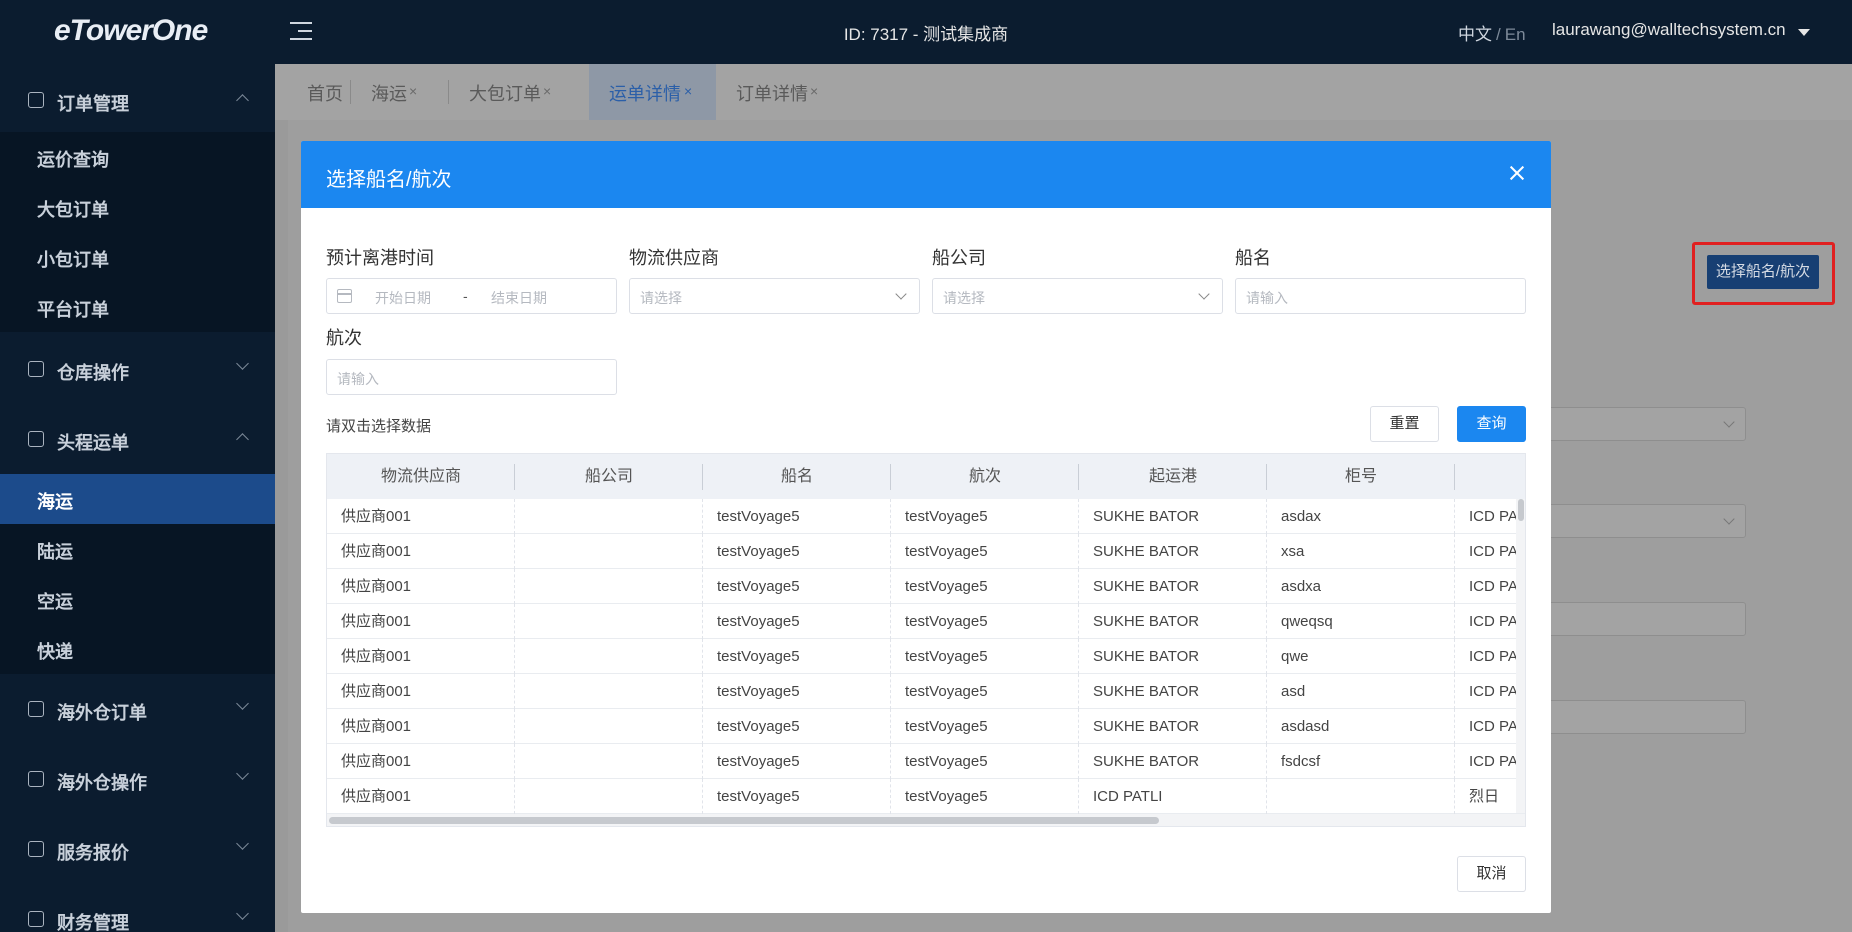 Image resolution: width=1852 pixels, height=932 pixels. What do you see at coordinates (1253, 258) in the screenshot?
I see `vessel-label: 船名` at bounding box center [1253, 258].